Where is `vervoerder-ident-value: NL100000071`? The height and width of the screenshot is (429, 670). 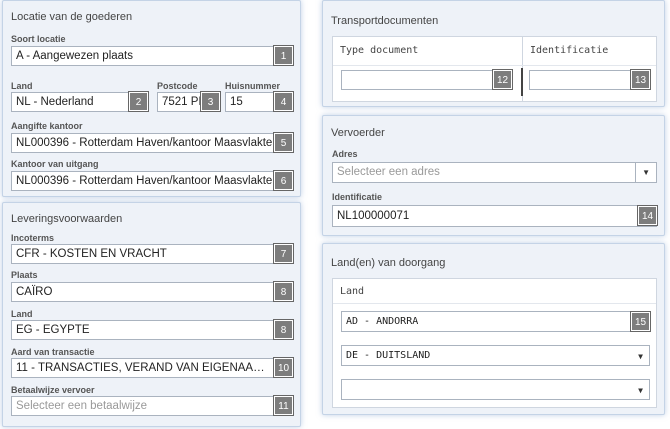
vervoerder-ident-value: NL100000071 is located at coordinates (373, 216).